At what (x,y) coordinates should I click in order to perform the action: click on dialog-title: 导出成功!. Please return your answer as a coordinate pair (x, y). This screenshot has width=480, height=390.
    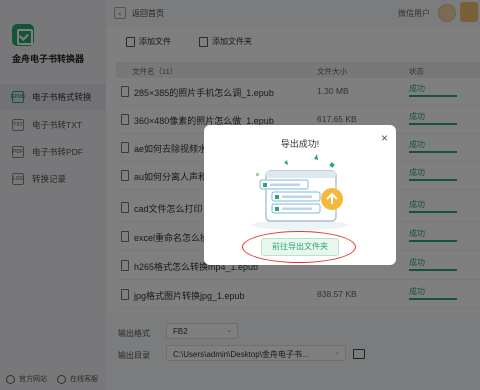
    Looking at the image, I should click on (300, 144).